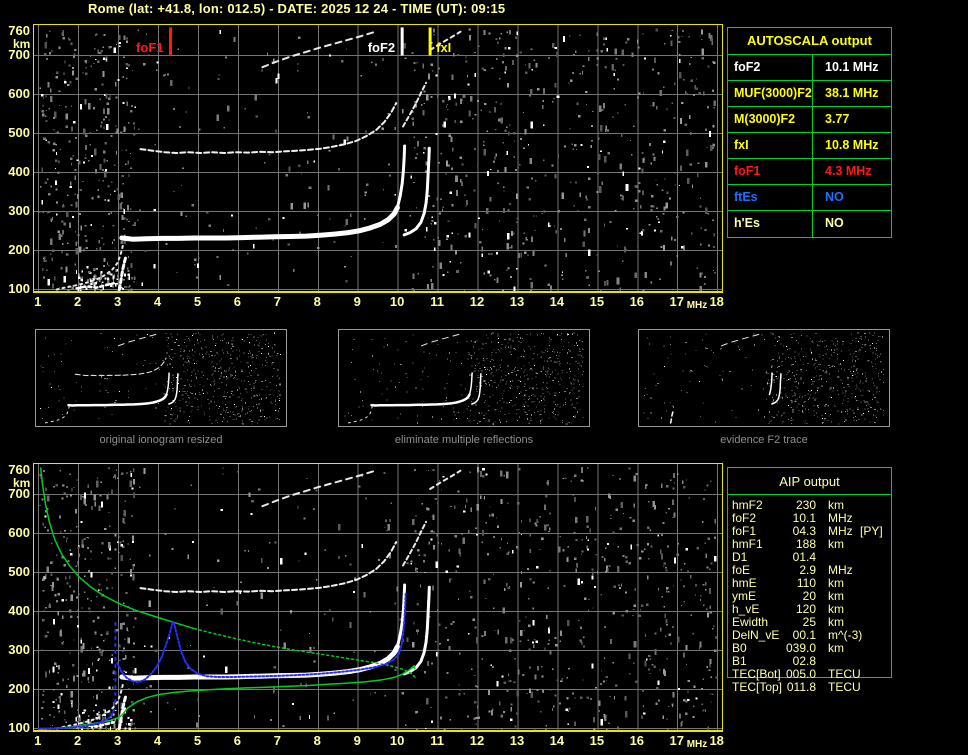  I want to click on thumbnail-caption-evidence: evidence F2 trace, so click(764, 440).